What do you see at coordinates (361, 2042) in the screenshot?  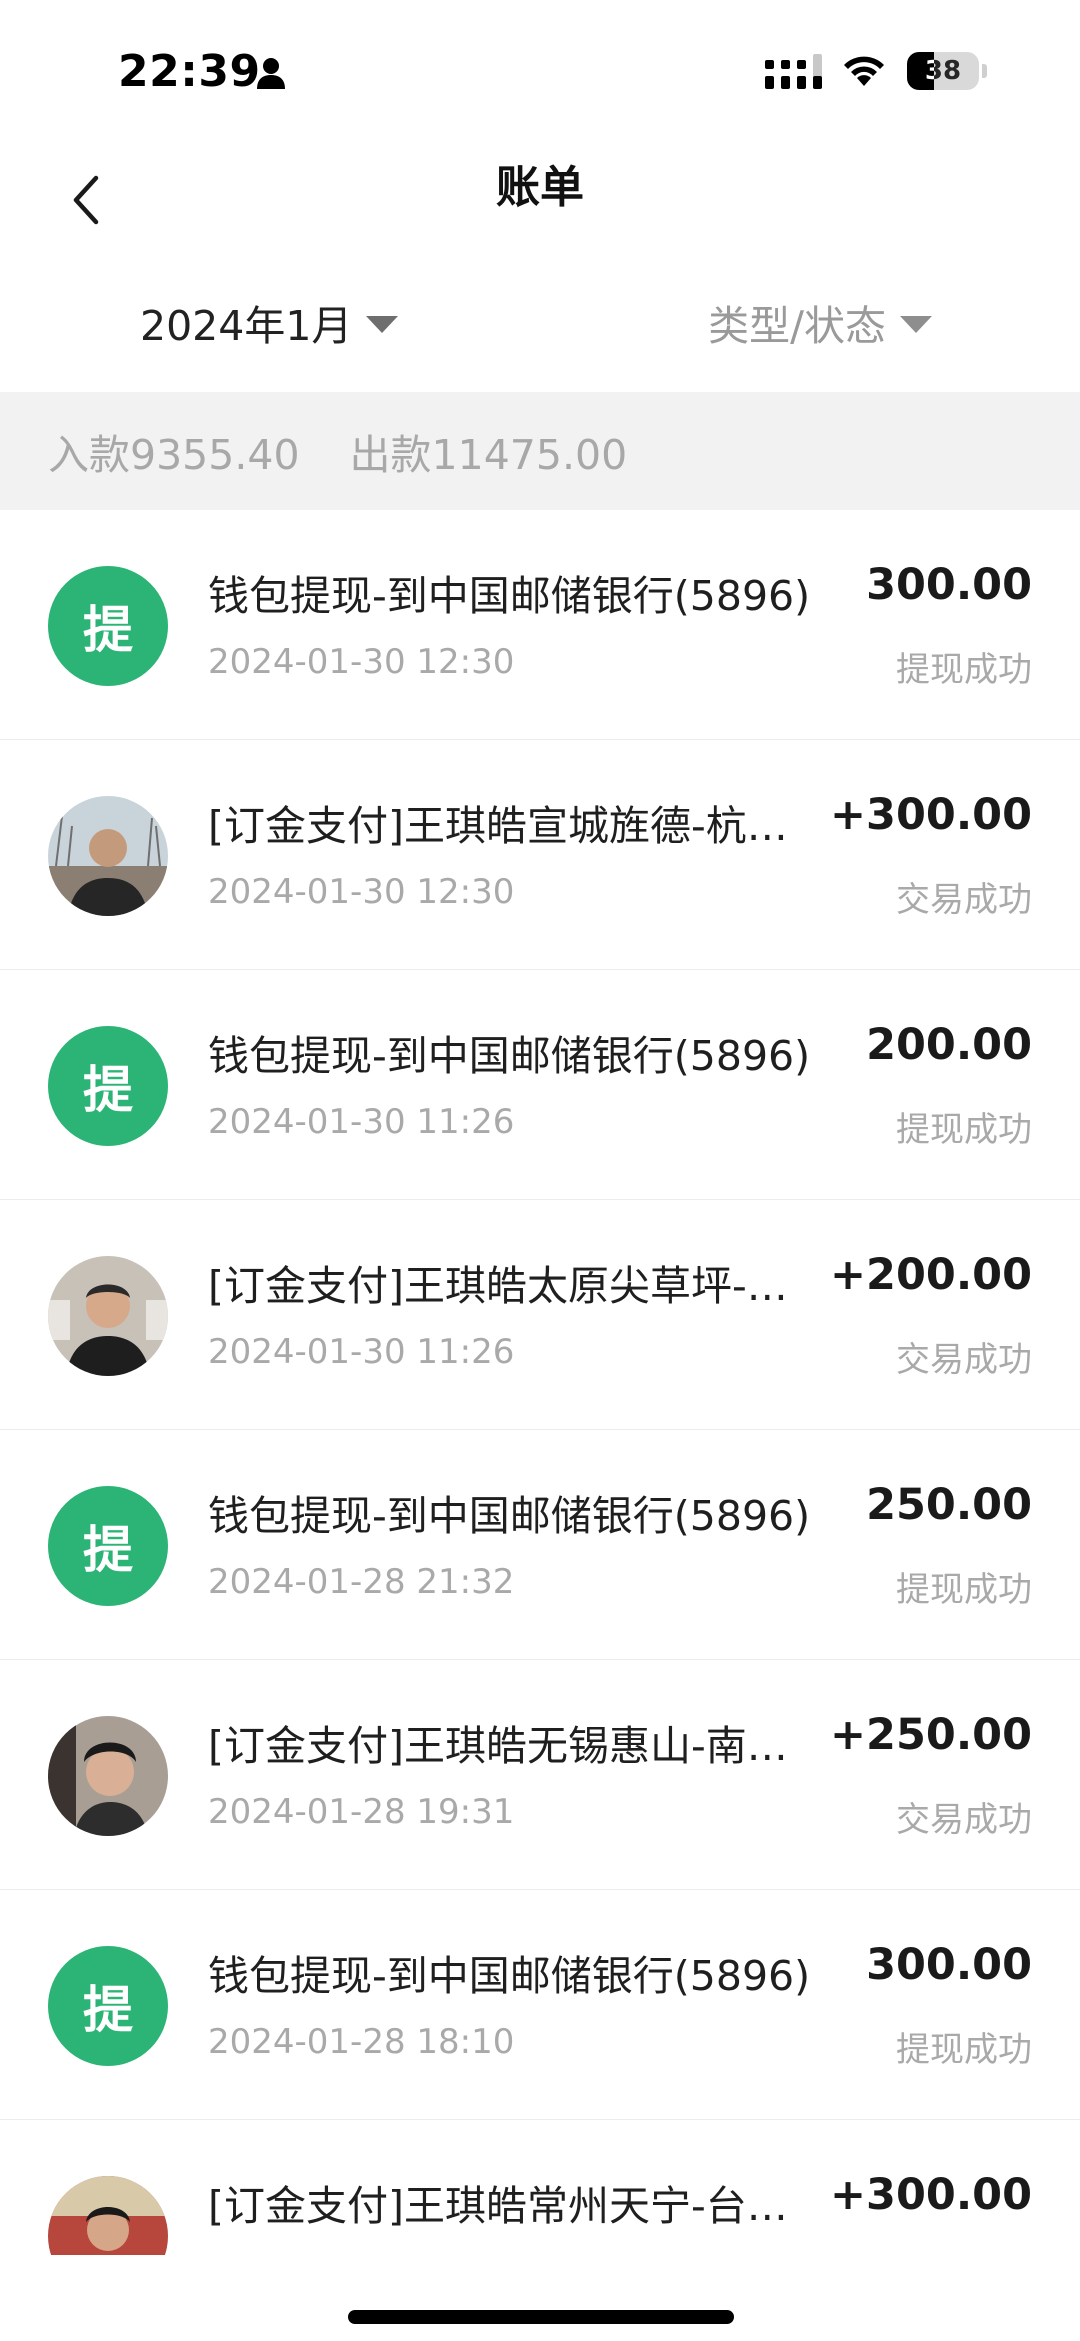 I see `transaction-date: 2024-01-28 18:10` at bounding box center [361, 2042].